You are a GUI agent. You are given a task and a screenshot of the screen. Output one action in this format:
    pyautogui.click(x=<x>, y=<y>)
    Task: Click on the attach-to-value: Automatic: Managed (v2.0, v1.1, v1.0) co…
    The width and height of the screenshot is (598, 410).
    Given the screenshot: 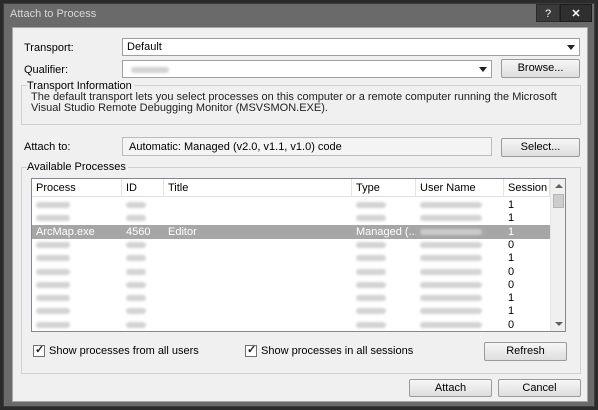 What is the action you would take?
    pyautogui.click(x=235, y=147)
    